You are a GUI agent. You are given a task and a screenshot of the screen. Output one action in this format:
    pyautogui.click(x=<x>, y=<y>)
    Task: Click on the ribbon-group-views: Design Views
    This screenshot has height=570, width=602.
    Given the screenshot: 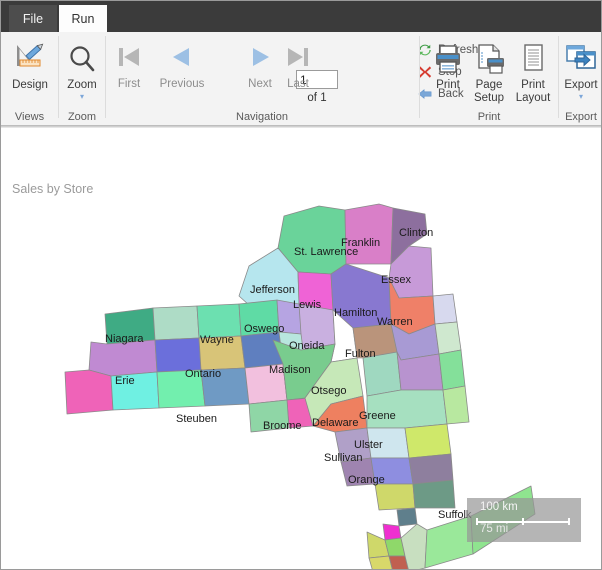 What is the action you would take?
    pyautogui.click(x=29, y=79)
    